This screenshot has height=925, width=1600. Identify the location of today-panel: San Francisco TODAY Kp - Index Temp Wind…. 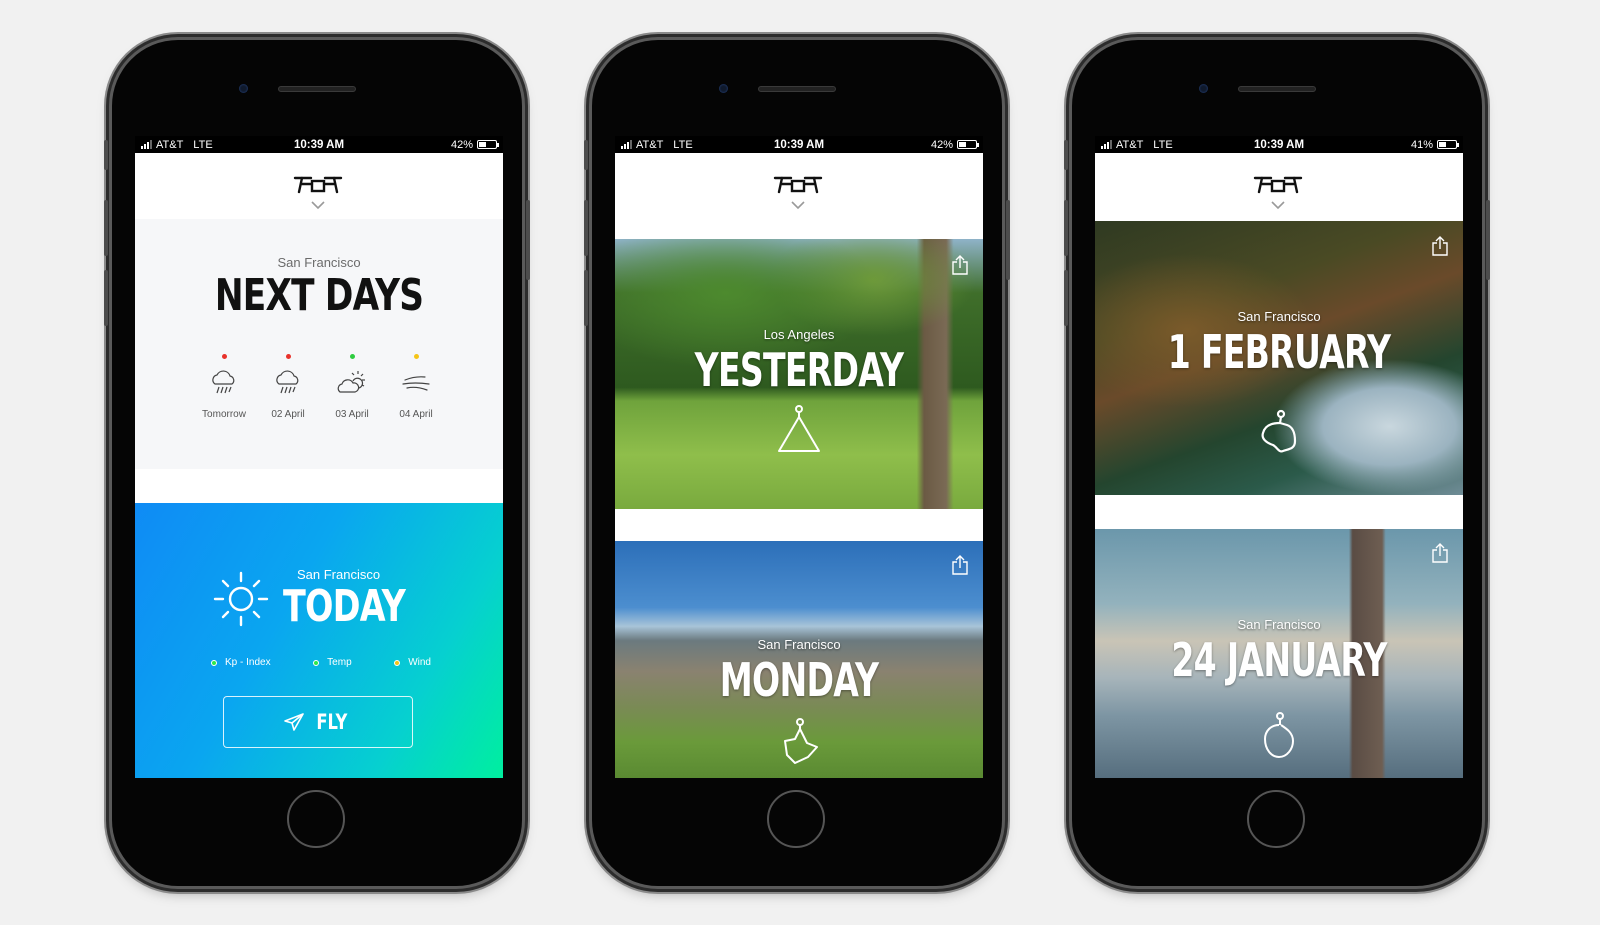
(319, 640).